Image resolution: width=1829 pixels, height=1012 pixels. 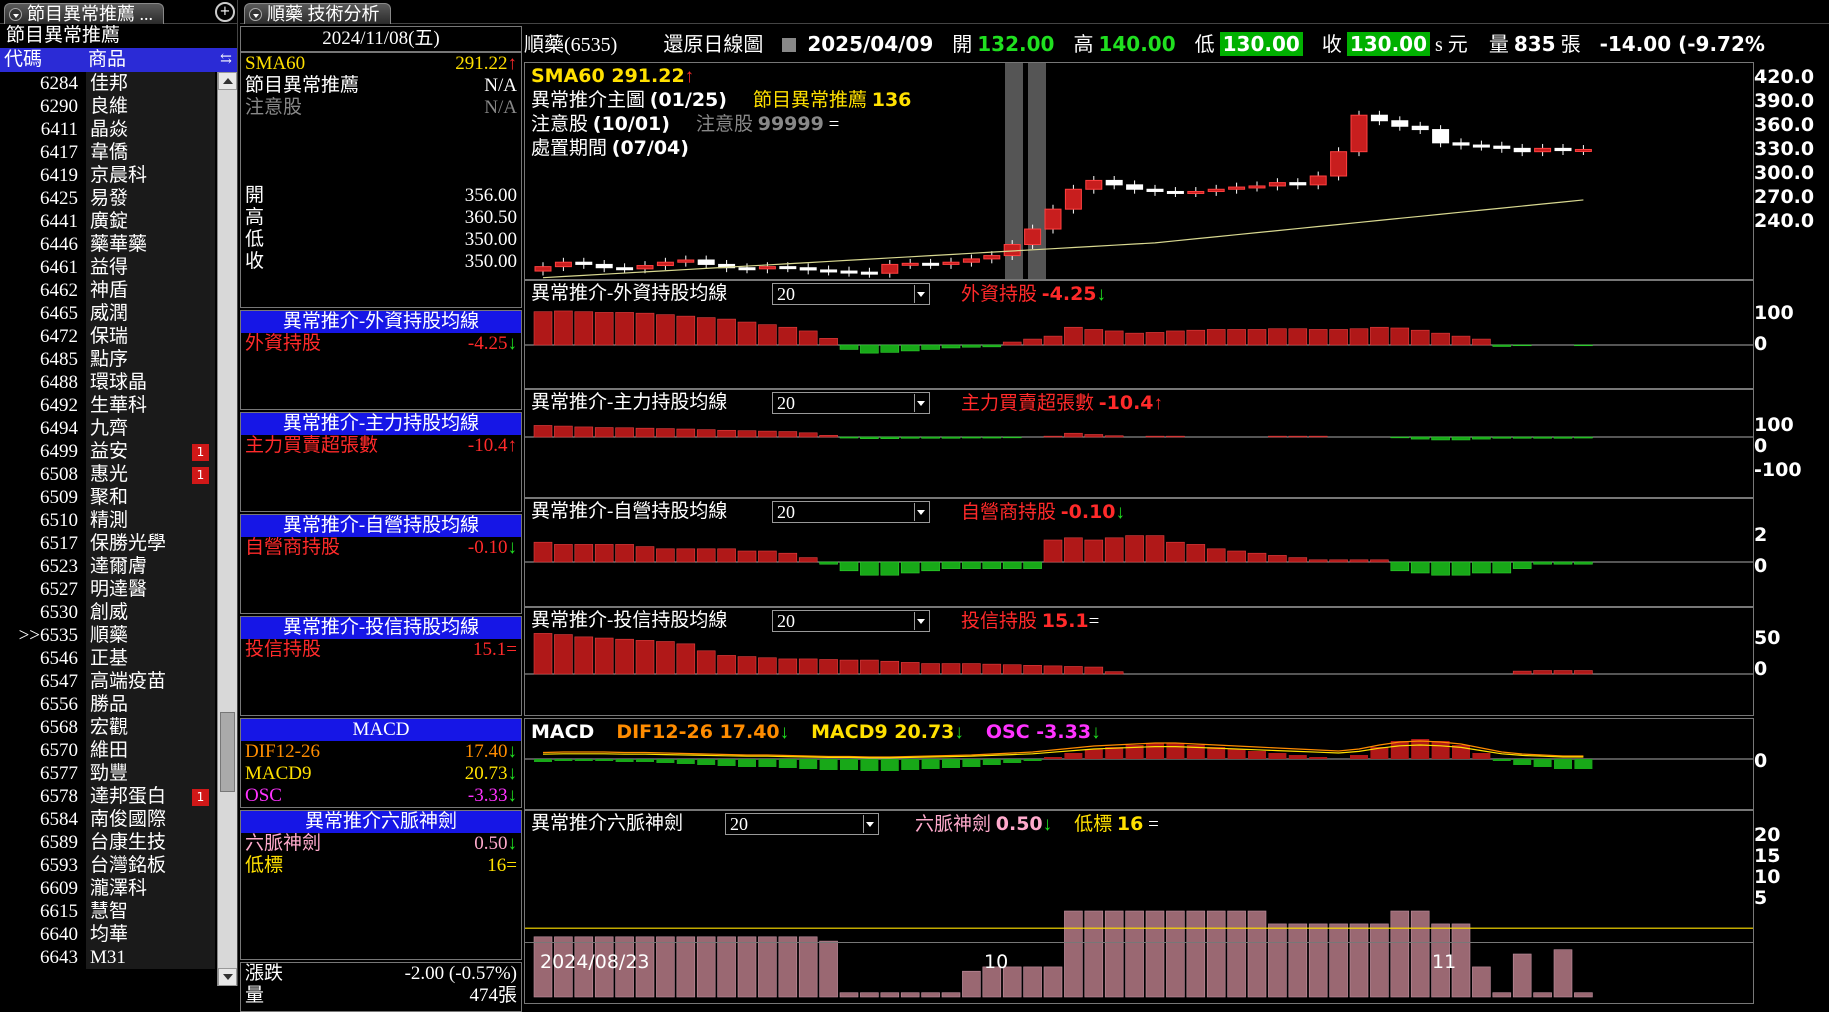 I want to click on item-name: 明達醫, so click(x=150, y=589).